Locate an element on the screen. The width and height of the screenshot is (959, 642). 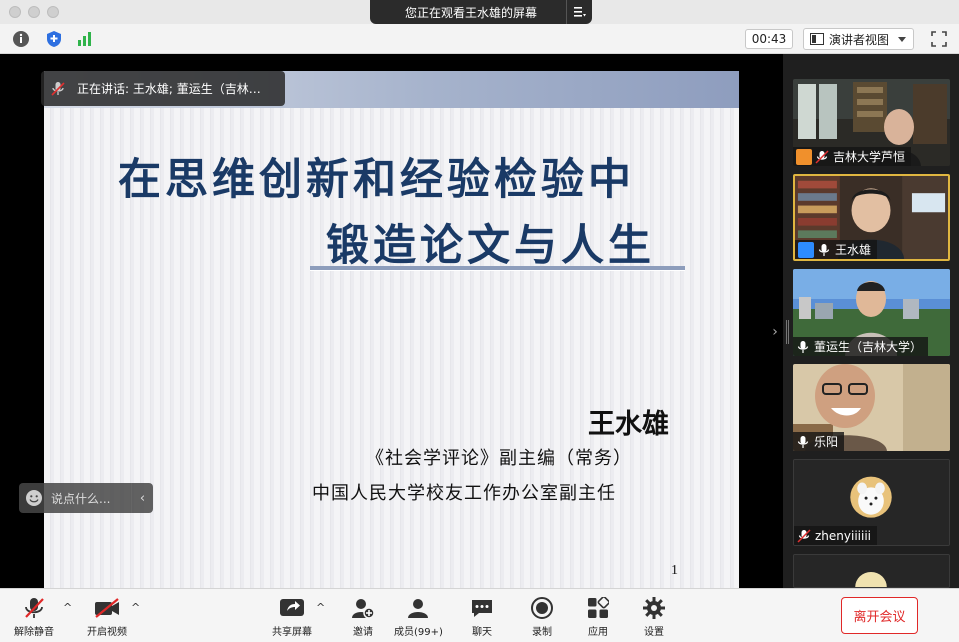
close-window-button is located at coordinates (15, 12).